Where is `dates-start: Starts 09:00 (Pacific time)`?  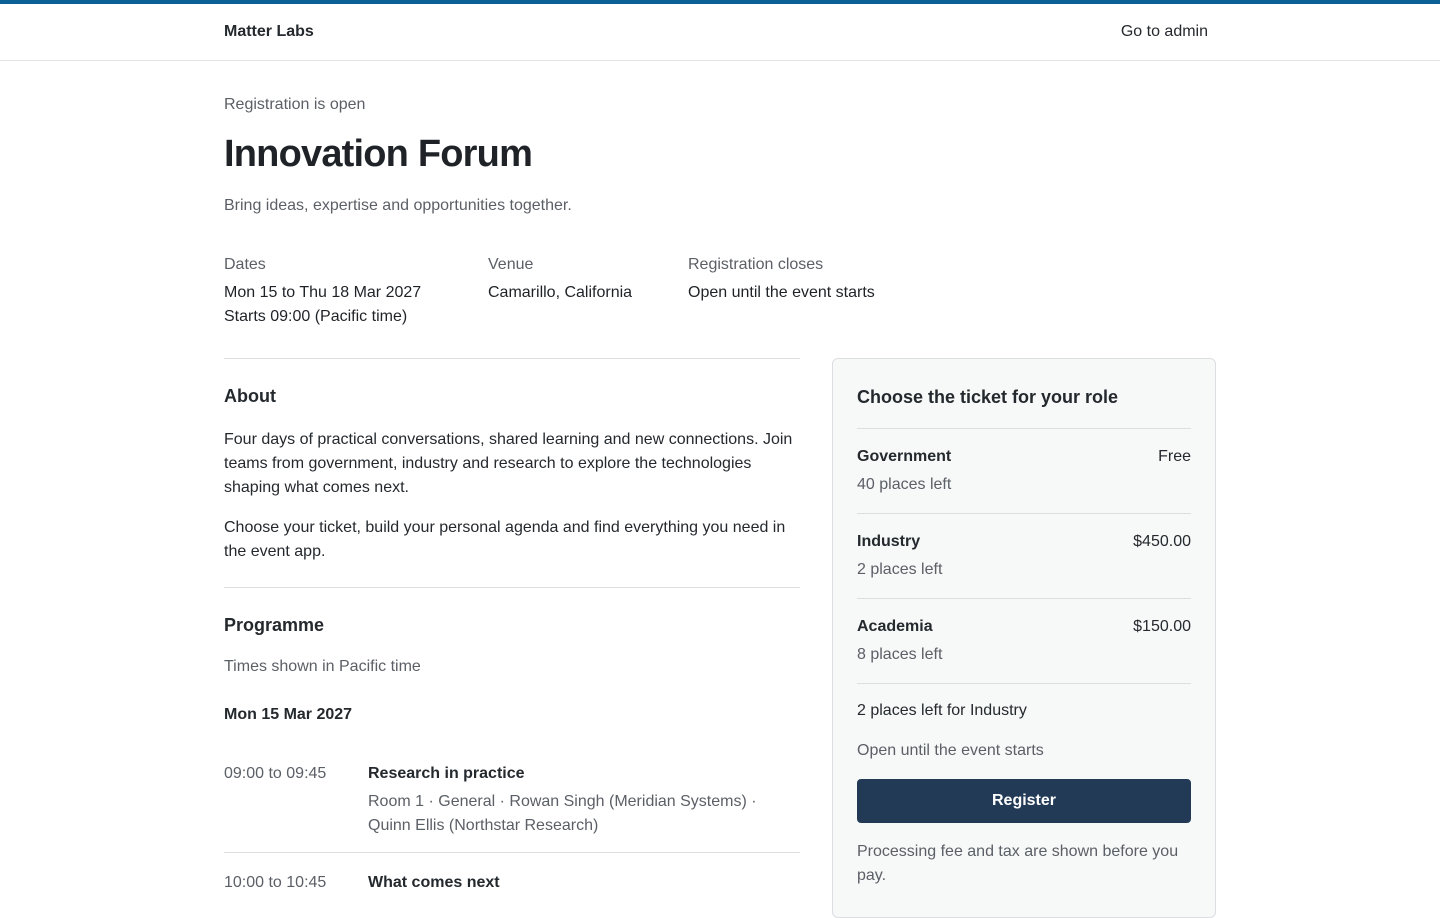
dates-start: Starts 09:00 (Pacific time) is located at coordinates (316, 316).